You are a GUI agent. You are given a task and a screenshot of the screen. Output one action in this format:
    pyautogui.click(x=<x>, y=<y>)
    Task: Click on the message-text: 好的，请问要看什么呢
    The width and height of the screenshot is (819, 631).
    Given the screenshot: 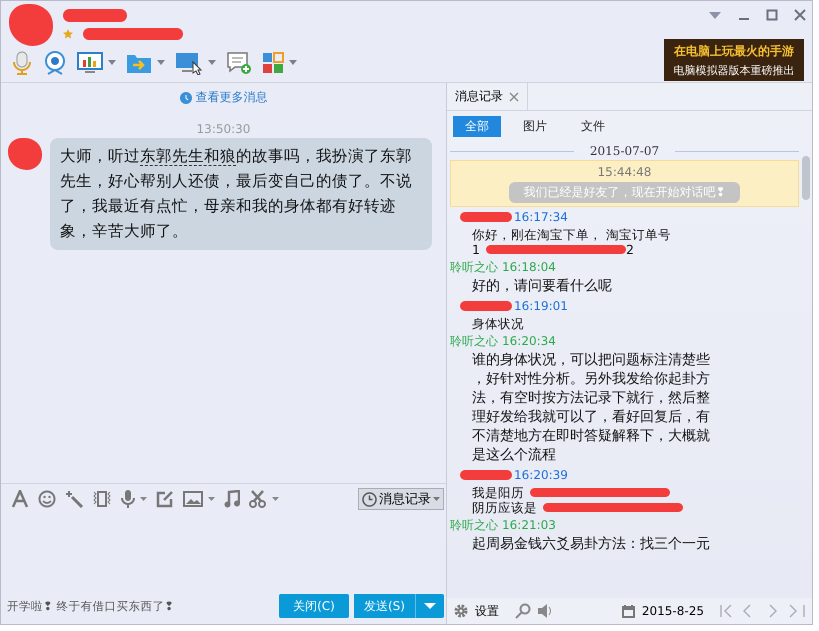 What is the action you would take?
    pyautogui.click(x=542, y=286)
    